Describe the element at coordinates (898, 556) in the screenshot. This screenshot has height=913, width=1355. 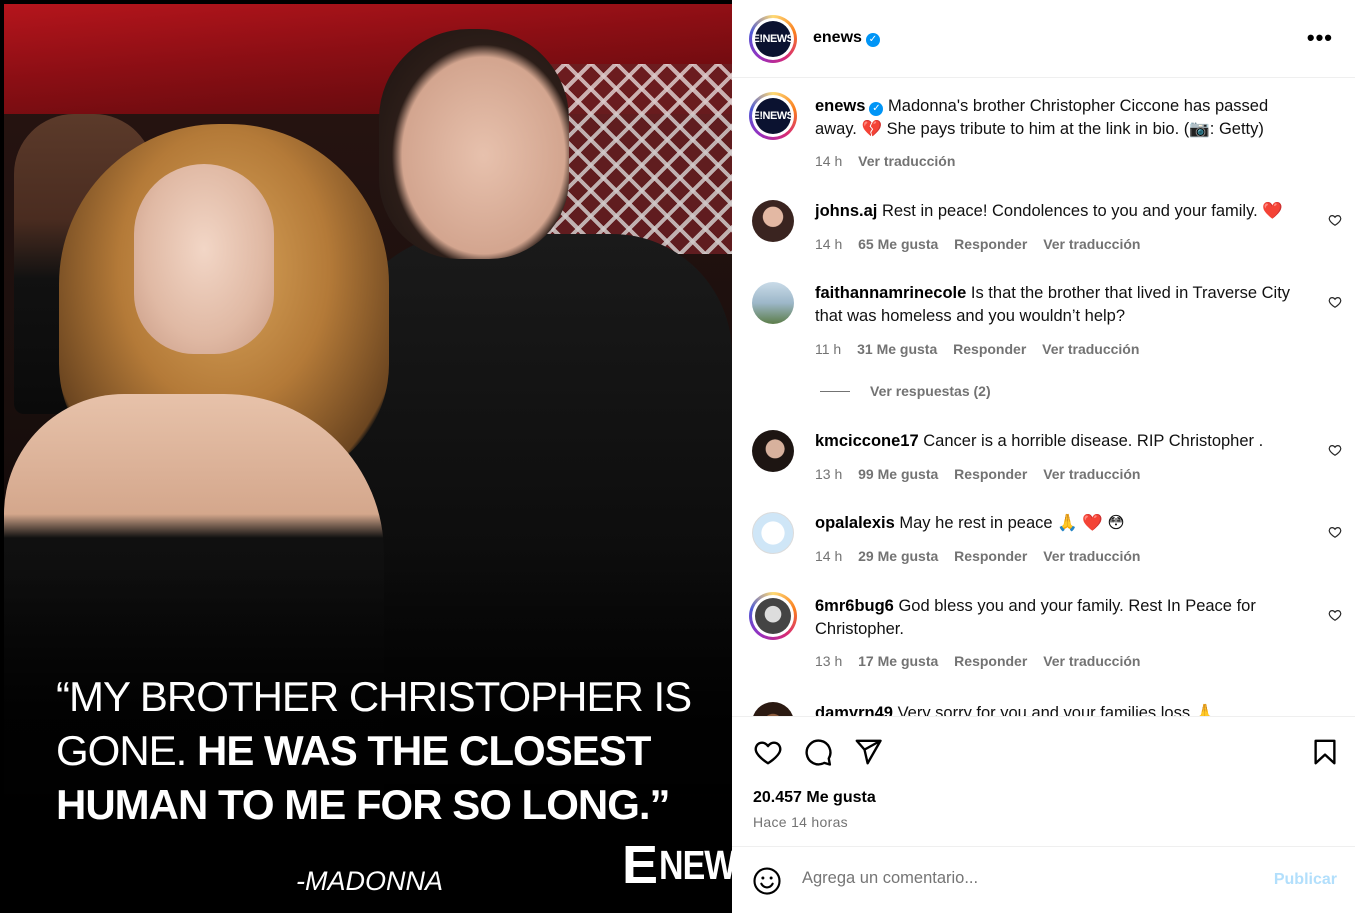
I see `comment-likes: 29 Me gusta` at that location.